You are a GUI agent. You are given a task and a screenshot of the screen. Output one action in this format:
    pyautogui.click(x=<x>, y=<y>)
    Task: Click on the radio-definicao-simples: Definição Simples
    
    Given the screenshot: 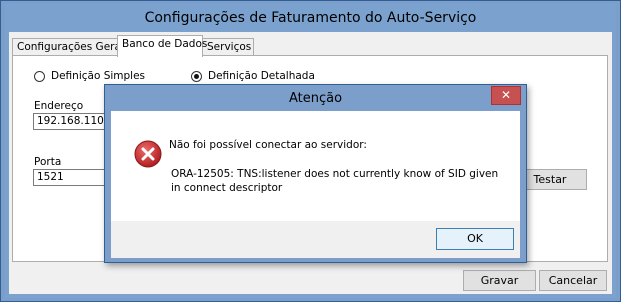 What is the action you would take?
    pyautogui.click(x=89, y=76)
    